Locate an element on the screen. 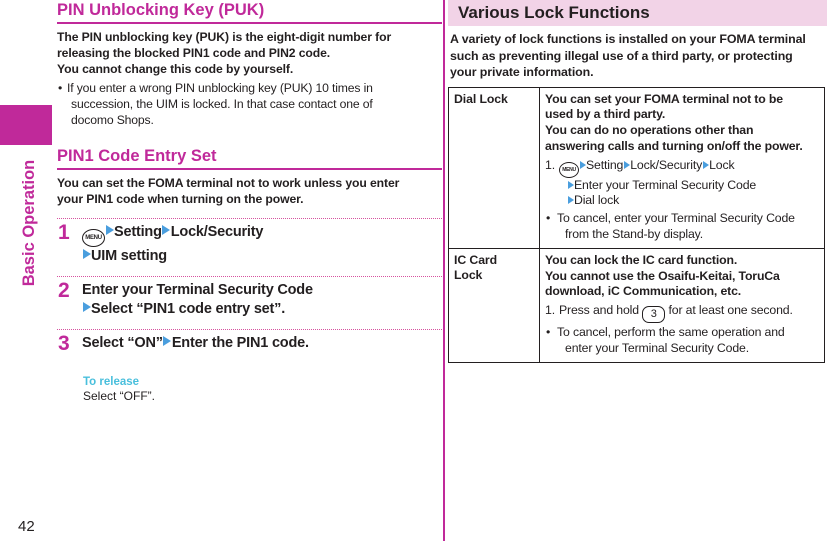  various-lock-functions-title: Various Lock Functions is located at coordinates (637, 13).